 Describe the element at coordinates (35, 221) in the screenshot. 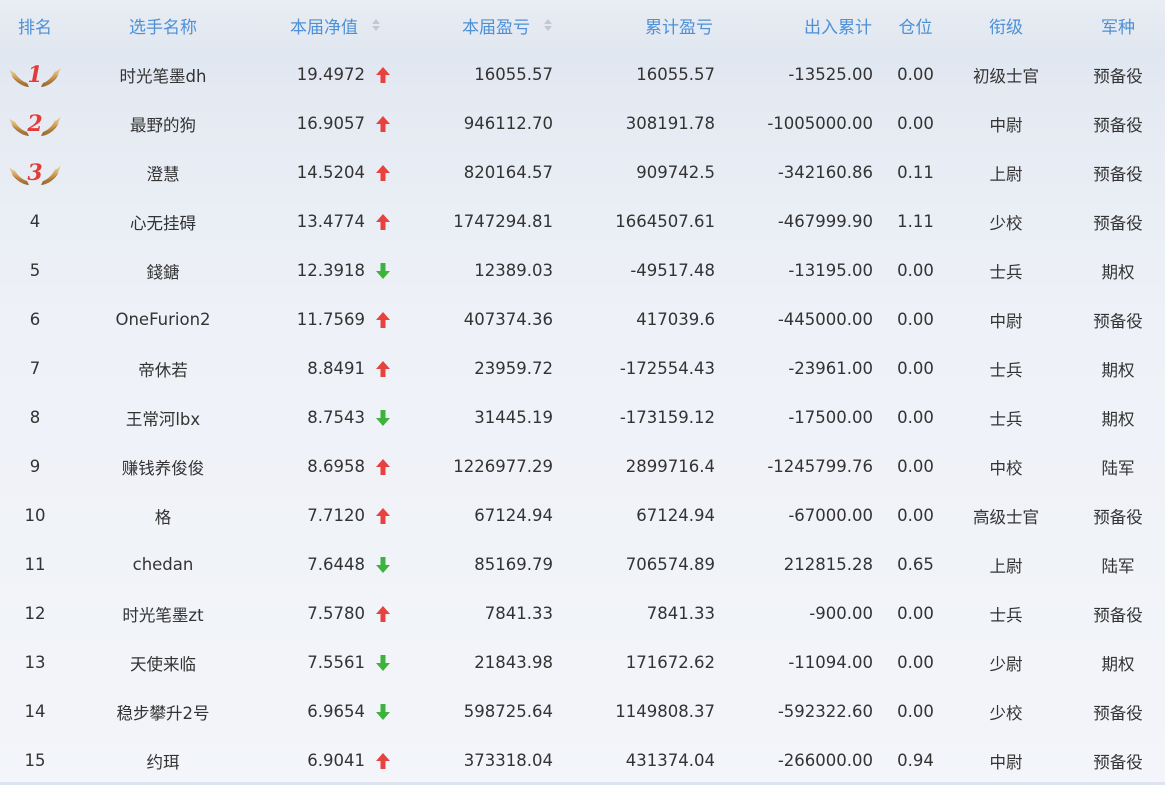

I see `rank-number: 4` at that location.